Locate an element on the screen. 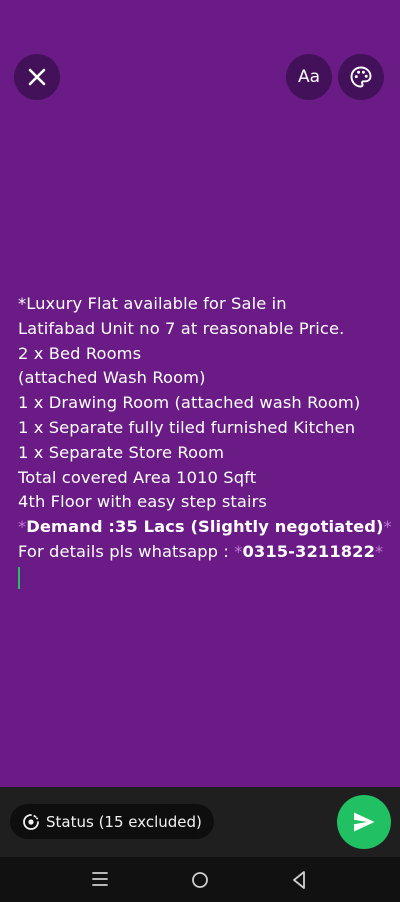  text-line: 1 x Separate Store Room is located at coordinates (121, 452).